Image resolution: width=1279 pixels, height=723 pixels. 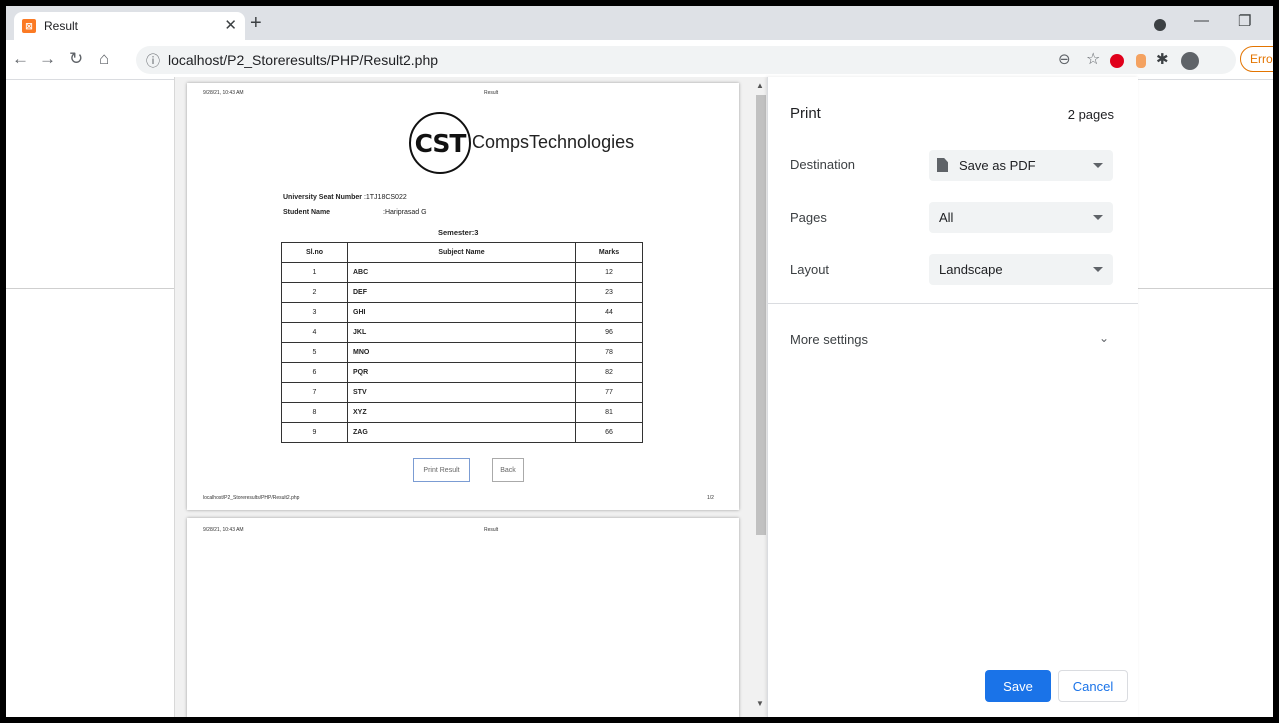 I want to click on bookmark-star-icon: ☆, so click(x=1093, y=59).